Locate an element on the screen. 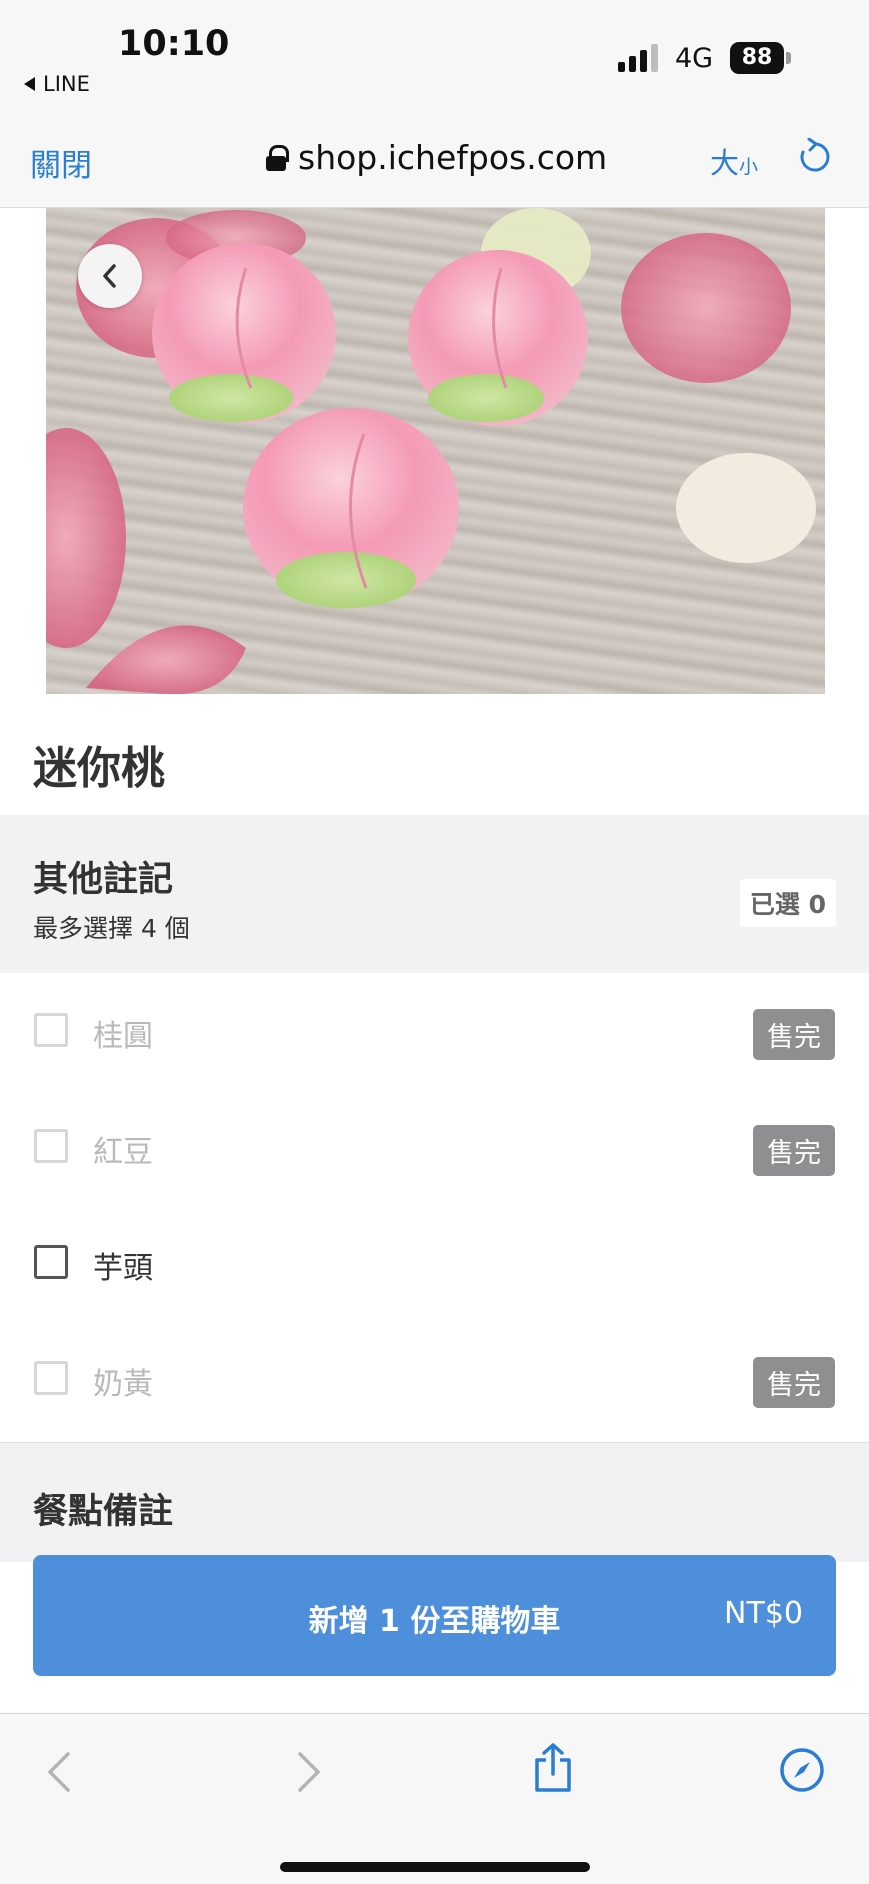 This screenshot has width=869, height=1884. add-to-cart-label: 新增 1 份至購物車 is located at coordinates (434, 1621).